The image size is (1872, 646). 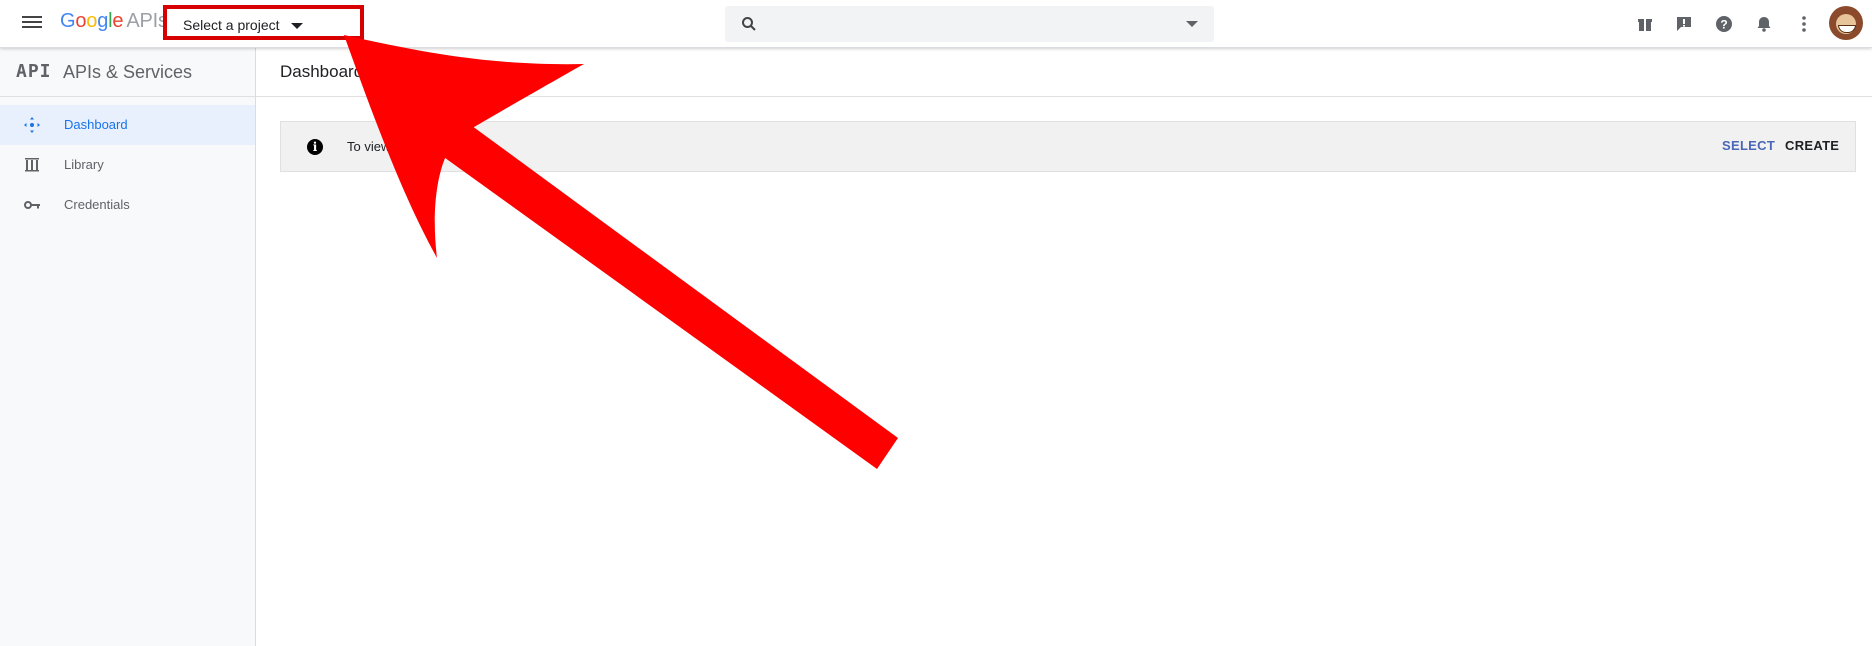 I want to click on library-icon, so click(x=32, y=165).